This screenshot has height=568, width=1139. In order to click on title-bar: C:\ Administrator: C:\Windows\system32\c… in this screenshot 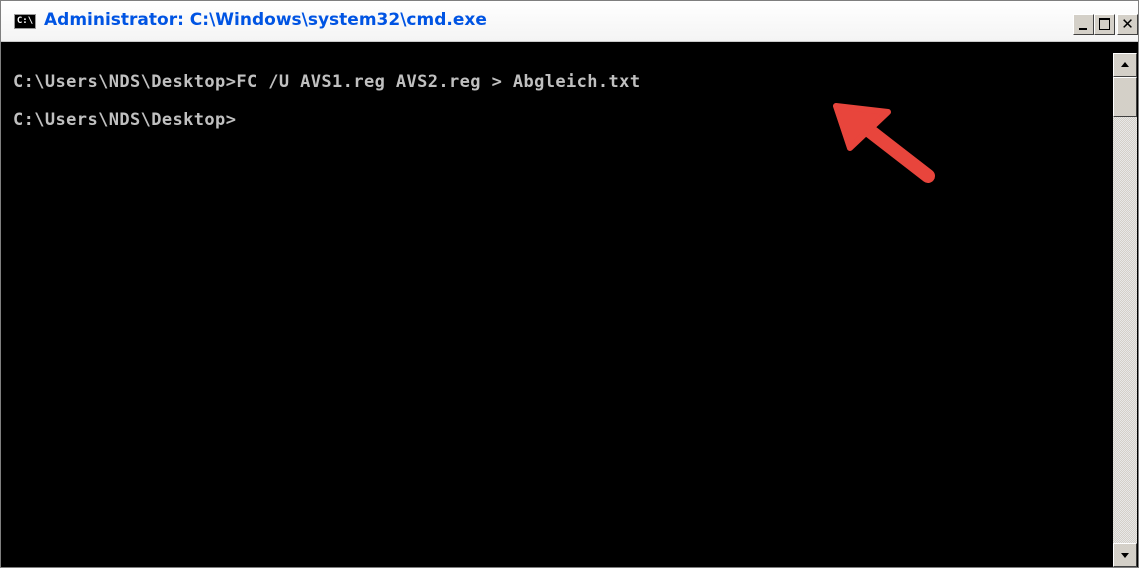, I will do `click(569, 21)`.